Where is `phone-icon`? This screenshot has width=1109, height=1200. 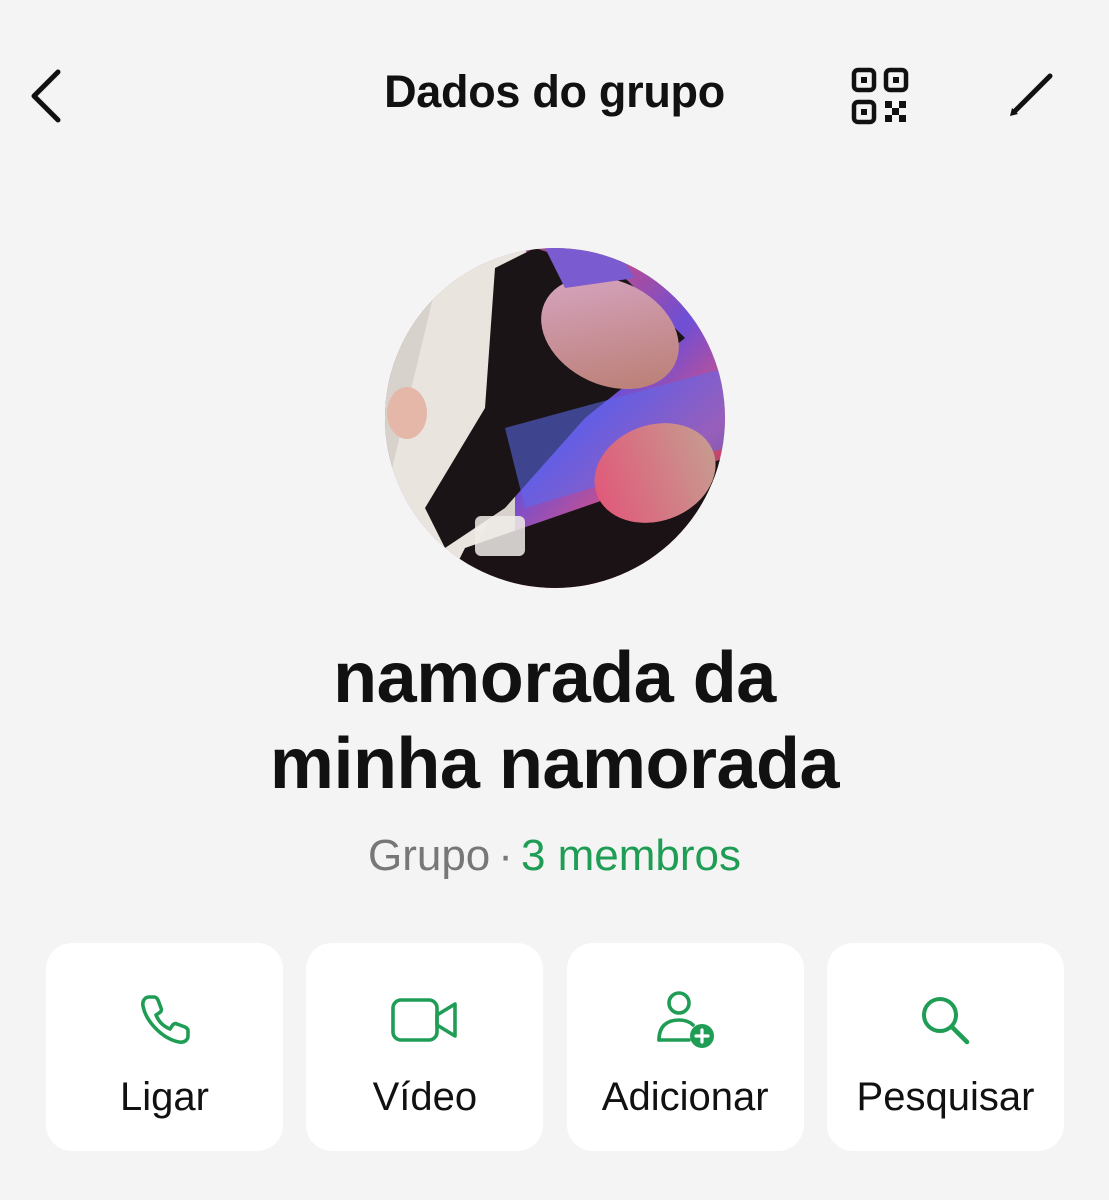 phone-icon is located at coordinates (165, 1019).